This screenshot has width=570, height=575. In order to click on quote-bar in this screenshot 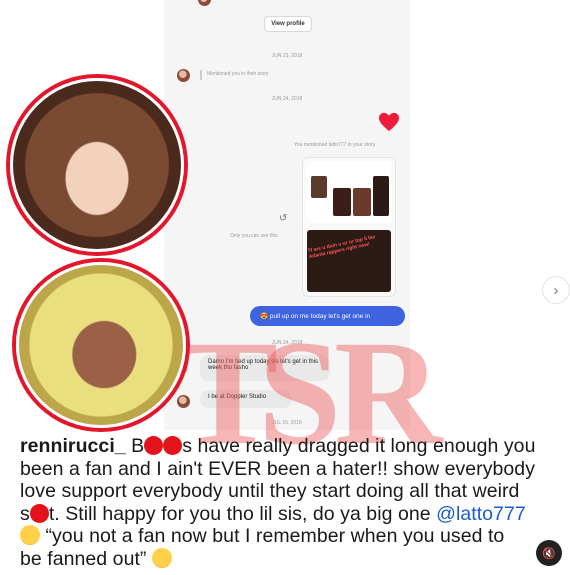, I will do `click(201, 75)`.